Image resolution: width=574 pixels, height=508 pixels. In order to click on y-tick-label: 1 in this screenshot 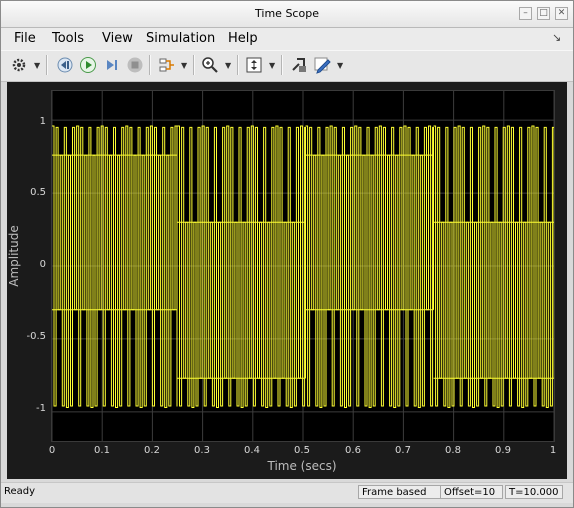, I will do `click(42, 121)`.